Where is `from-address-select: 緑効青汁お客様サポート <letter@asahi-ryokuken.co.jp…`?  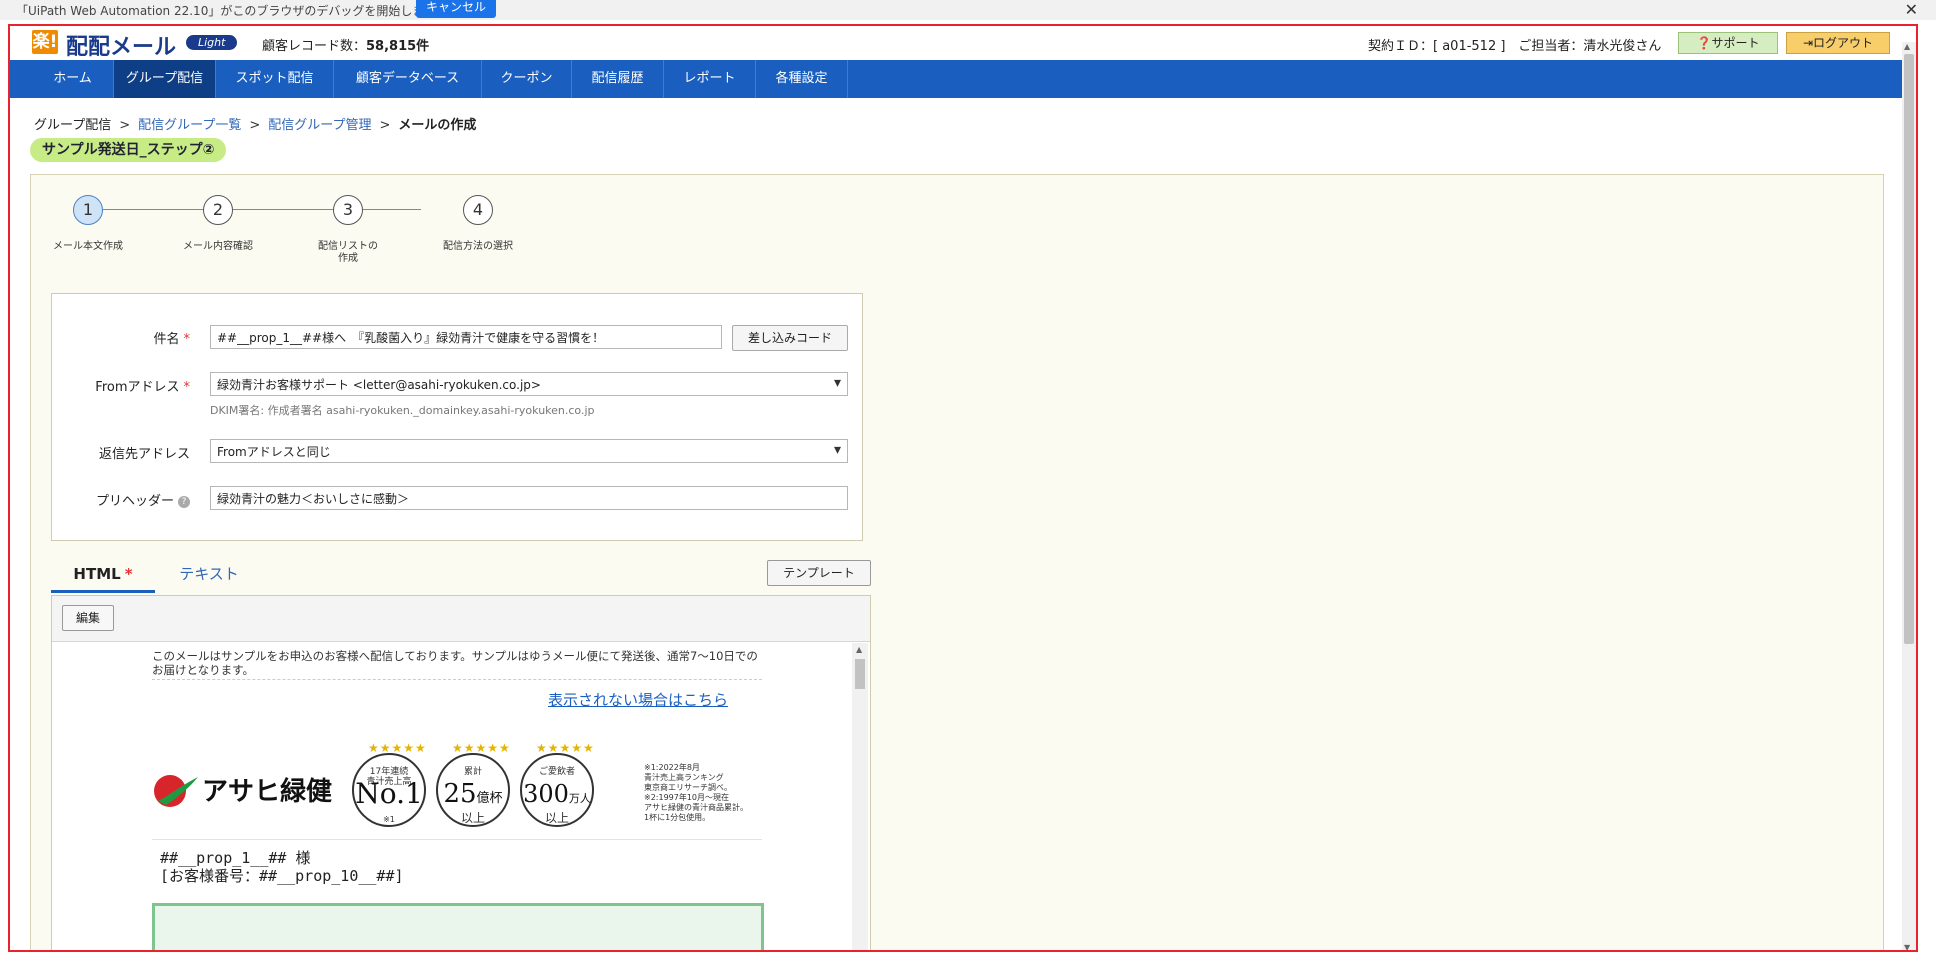 from-address-select: 緑効青汁お客様サポート <letter@asahi-ryokuken.co.jp… is located at coordinates (529, 384).